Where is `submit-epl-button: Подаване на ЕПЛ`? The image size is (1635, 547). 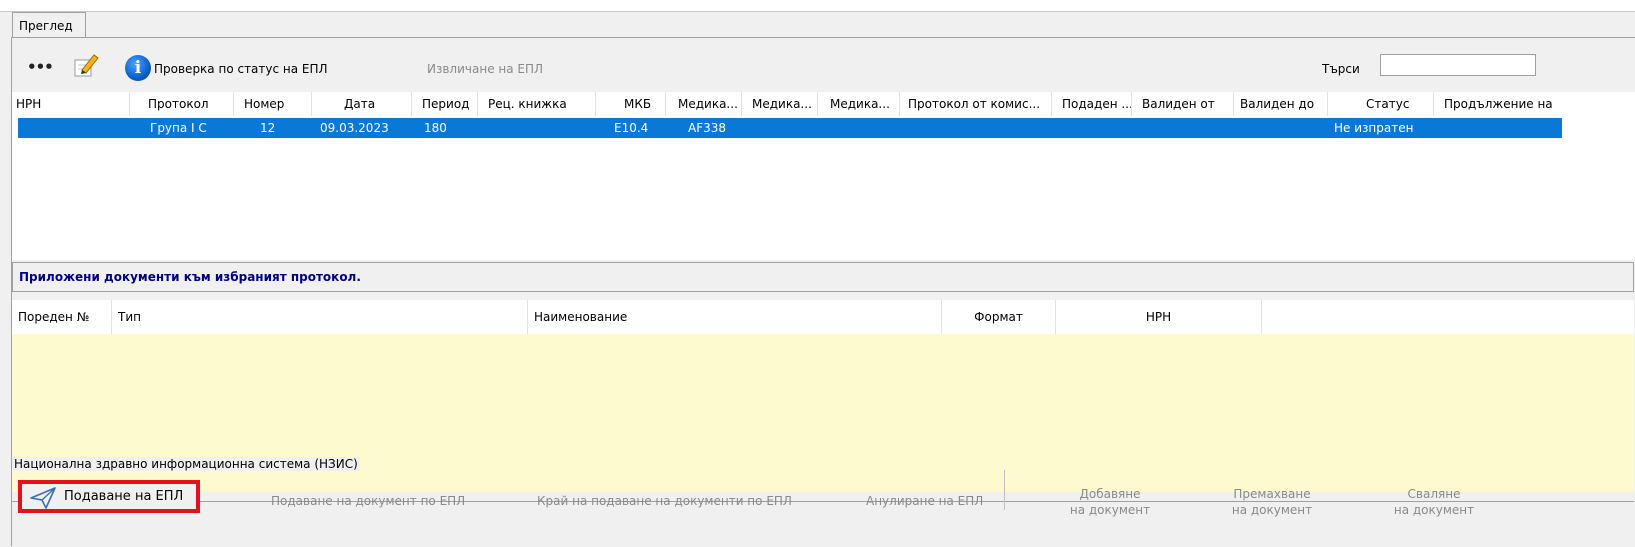
submit-epl-button: Подаване на ЕПЛ is located at coordinates (109, 496).